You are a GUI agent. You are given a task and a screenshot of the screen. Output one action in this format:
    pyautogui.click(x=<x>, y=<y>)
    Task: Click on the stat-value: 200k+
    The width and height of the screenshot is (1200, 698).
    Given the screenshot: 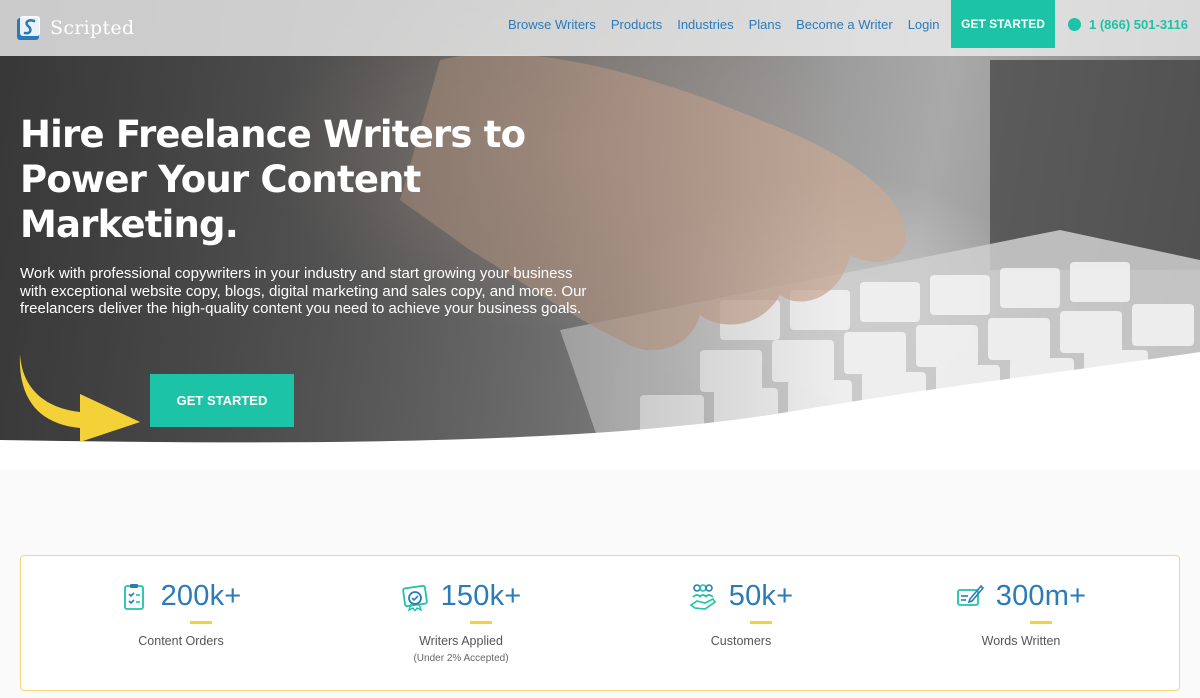 What is the action you would take?
    pyautogui.click(x=201, y=596)
    